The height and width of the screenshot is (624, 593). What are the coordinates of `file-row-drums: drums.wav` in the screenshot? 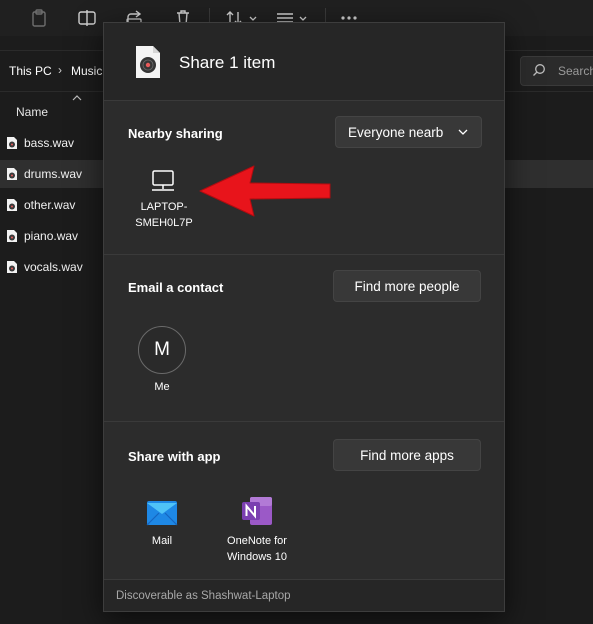 It's located at (52, 174).